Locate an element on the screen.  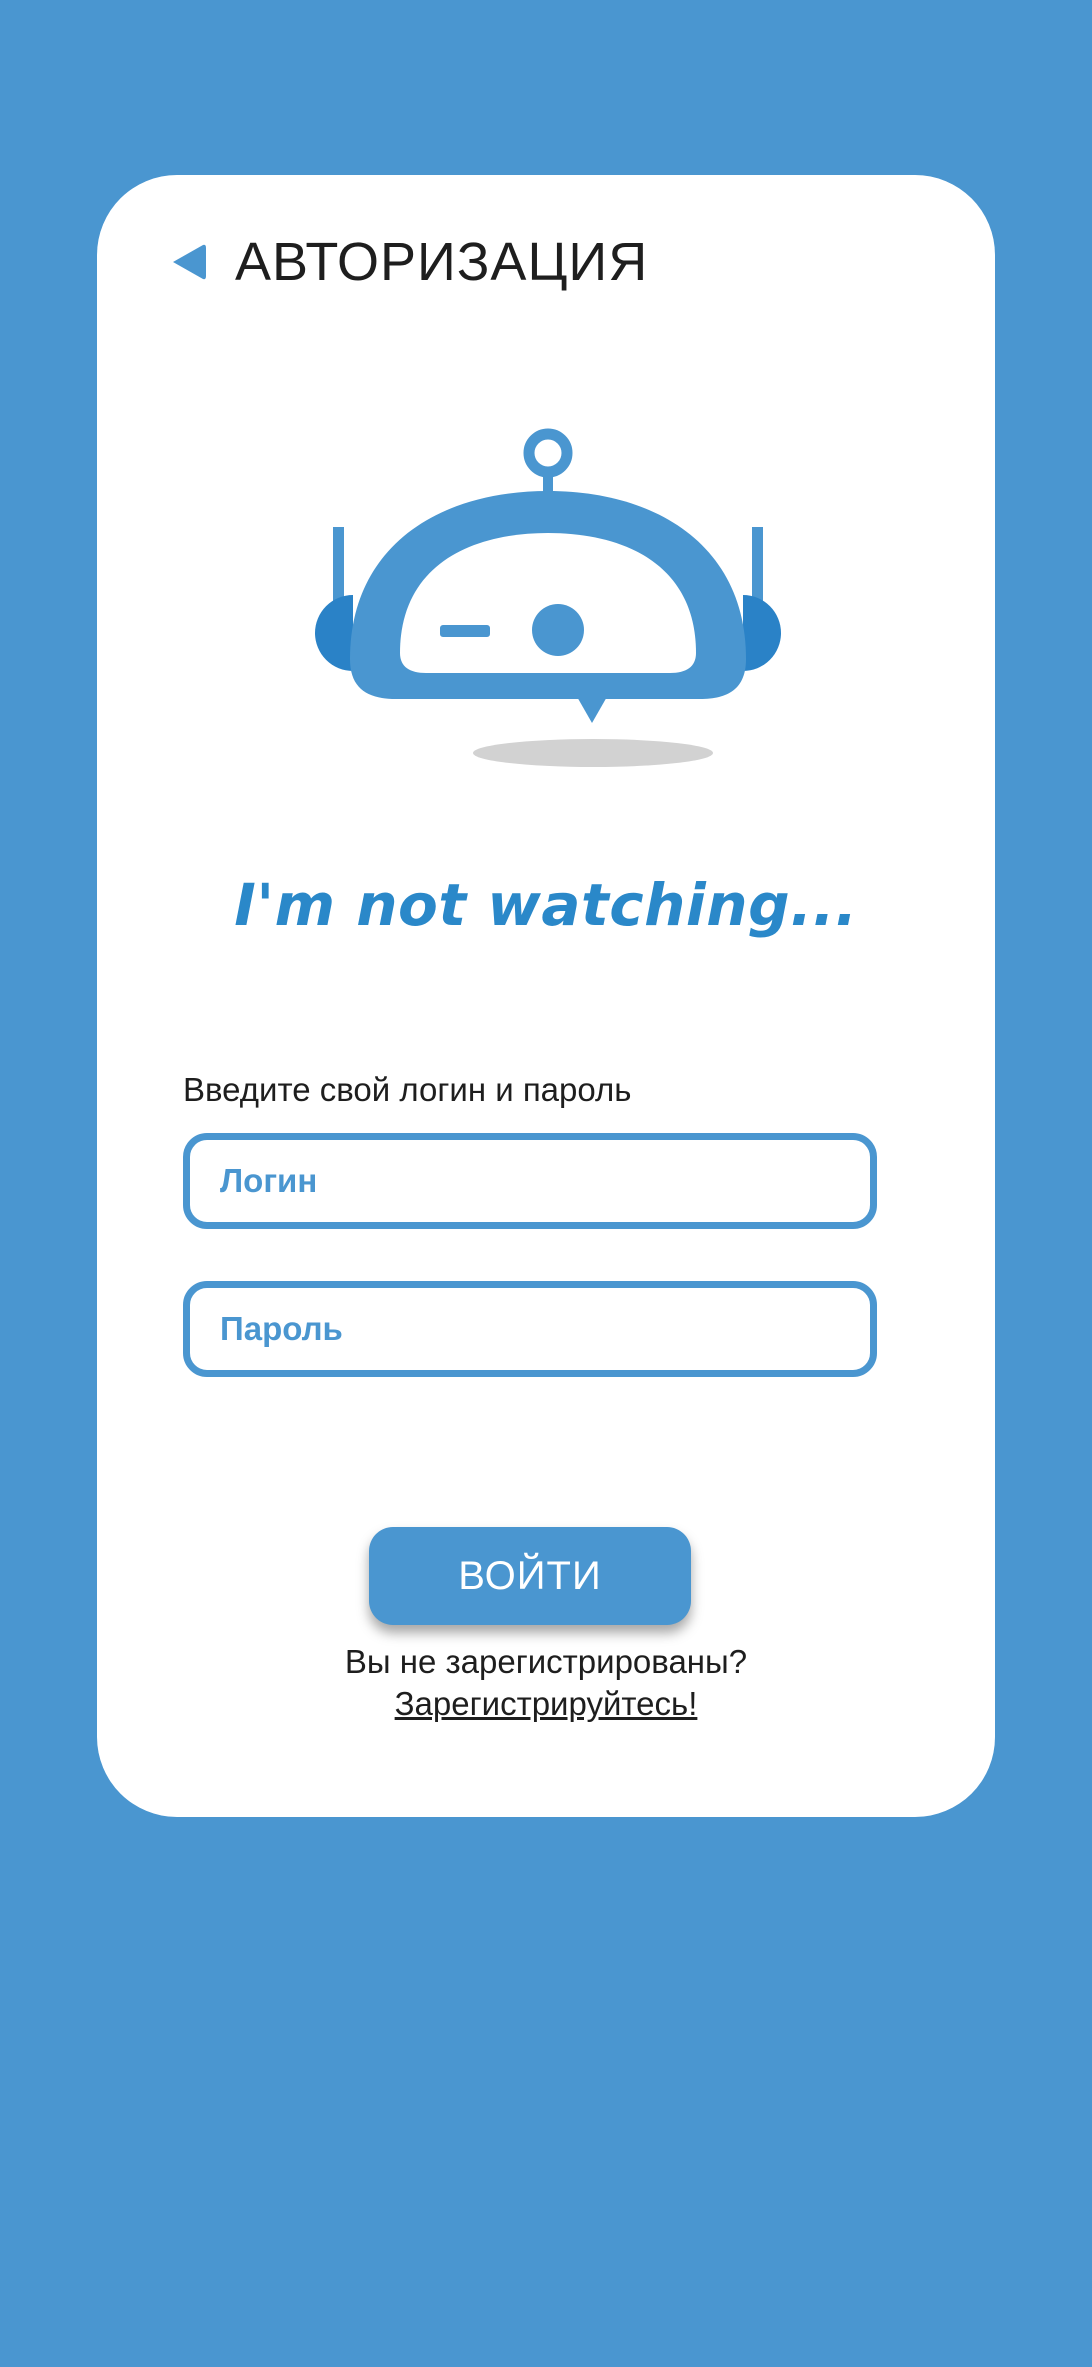
header: АВТОРИЗАЦИЯ is located at coordinates (408, 262).